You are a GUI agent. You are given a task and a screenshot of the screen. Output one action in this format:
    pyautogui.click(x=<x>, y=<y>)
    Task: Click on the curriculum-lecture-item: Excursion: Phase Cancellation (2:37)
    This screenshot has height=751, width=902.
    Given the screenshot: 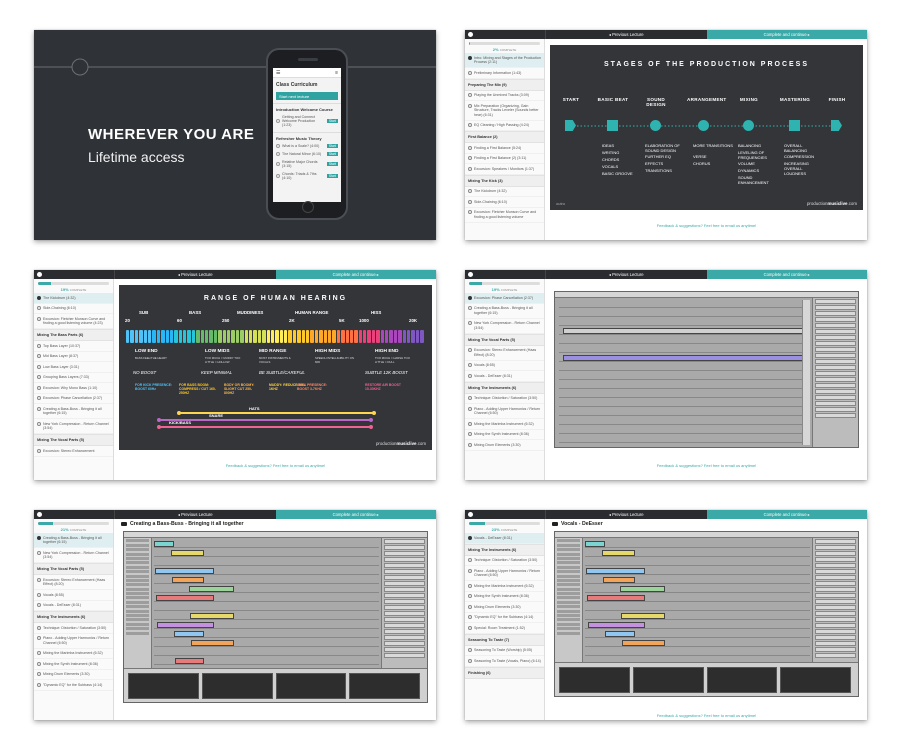 What is the action you would take?
    pyautogui.click(x=73, y=399)
    